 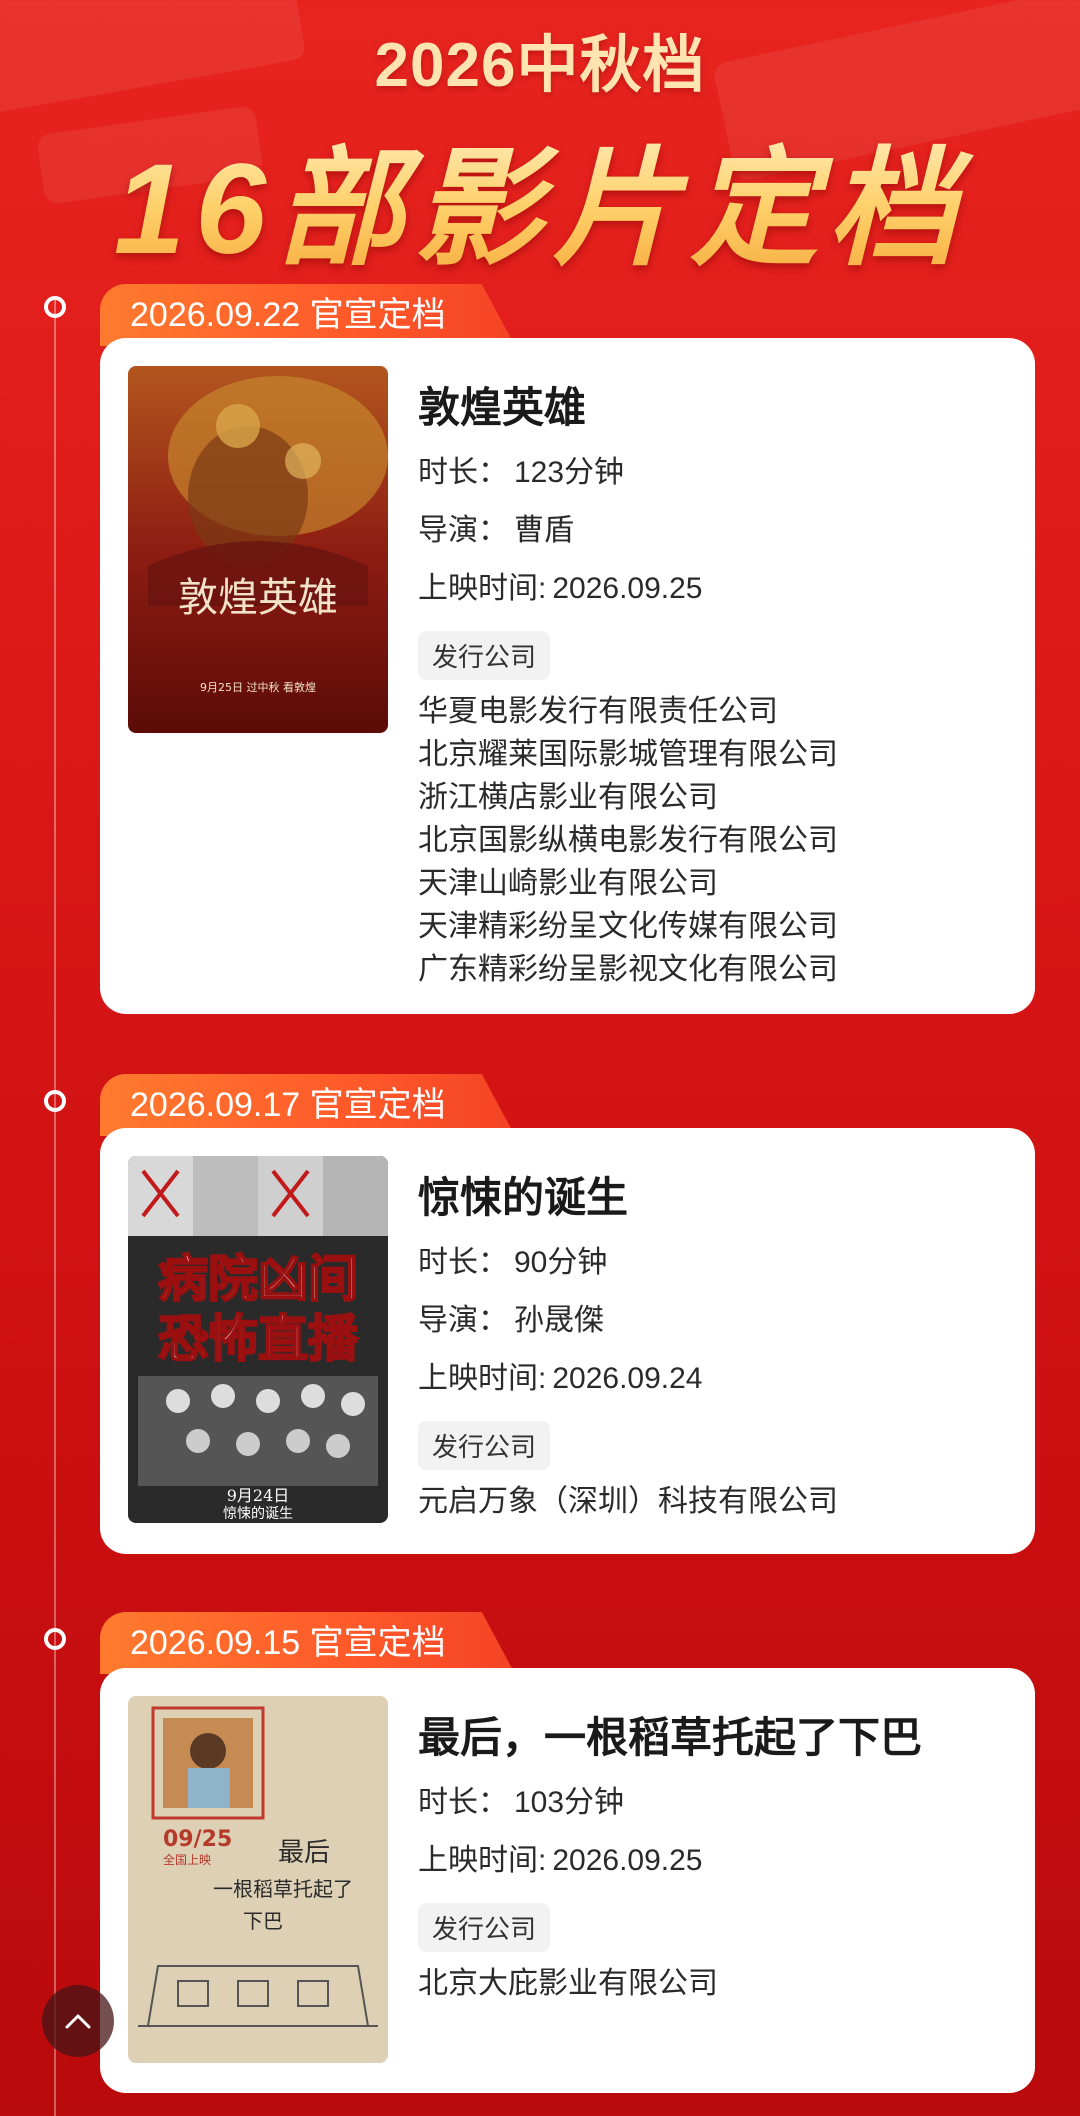 I want to click on film-duration-row: 时长： 123分钟, so click(x=716, y=473).